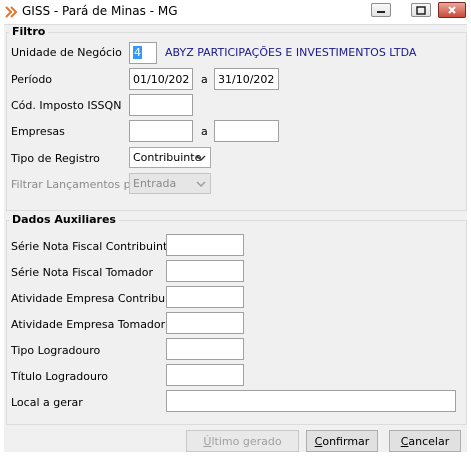 This screenshot has width=471, height=456. What do you see at coordinates (205, 323) in the screenshot?
I see `atividade-tomador-field` at bounding box center [205, 323].